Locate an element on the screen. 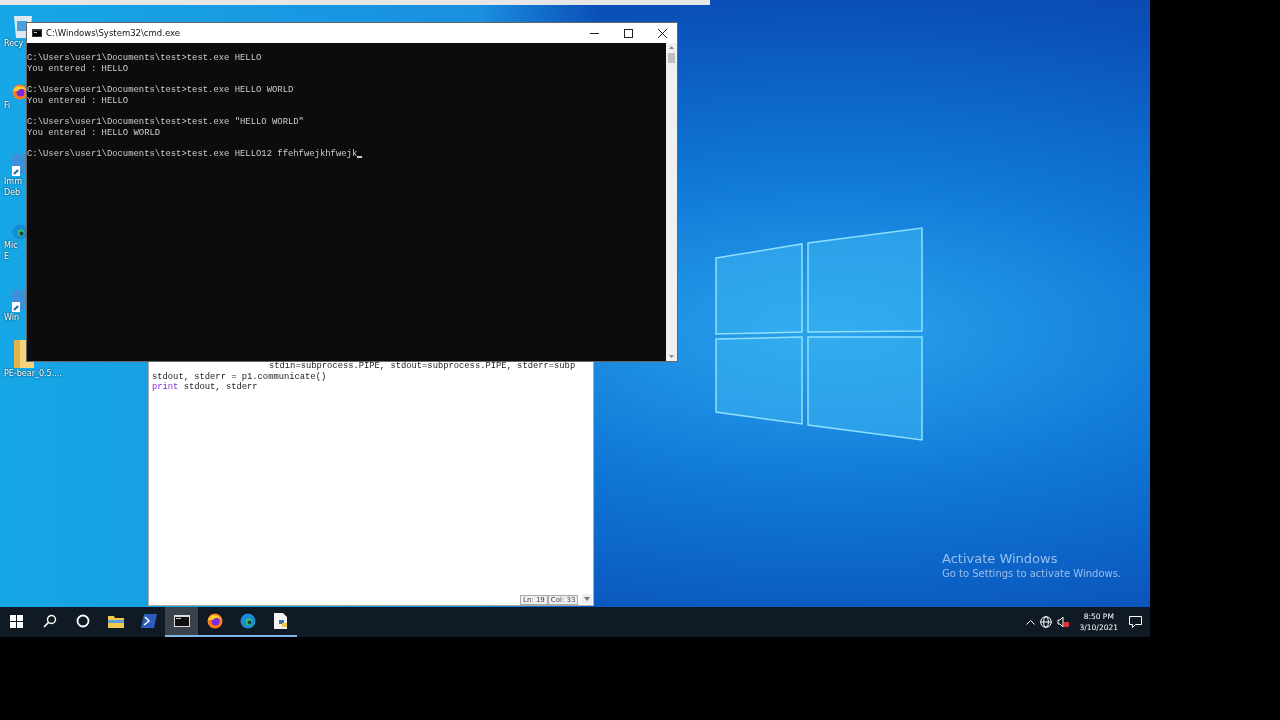  close-icon is located at coordinates (662, 33).